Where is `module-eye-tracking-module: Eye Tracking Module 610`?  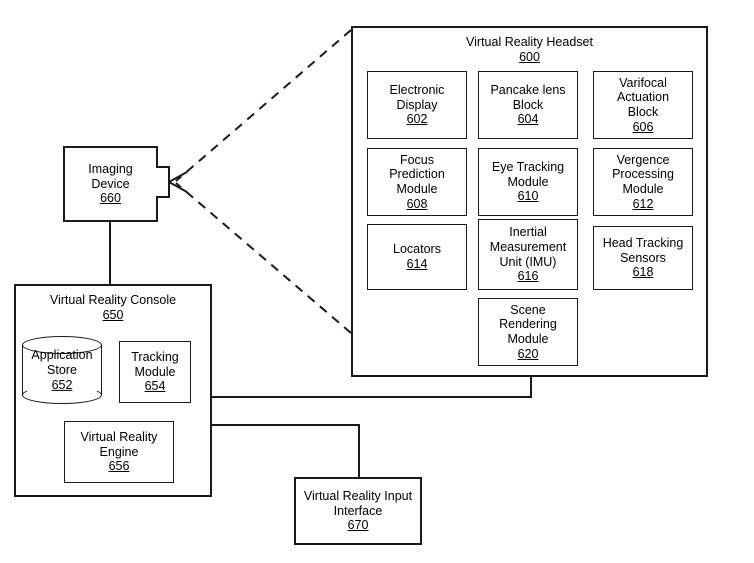 module-eye-tracking-module: Eye Tracking Module 610 is located at coordinates (528, 182).